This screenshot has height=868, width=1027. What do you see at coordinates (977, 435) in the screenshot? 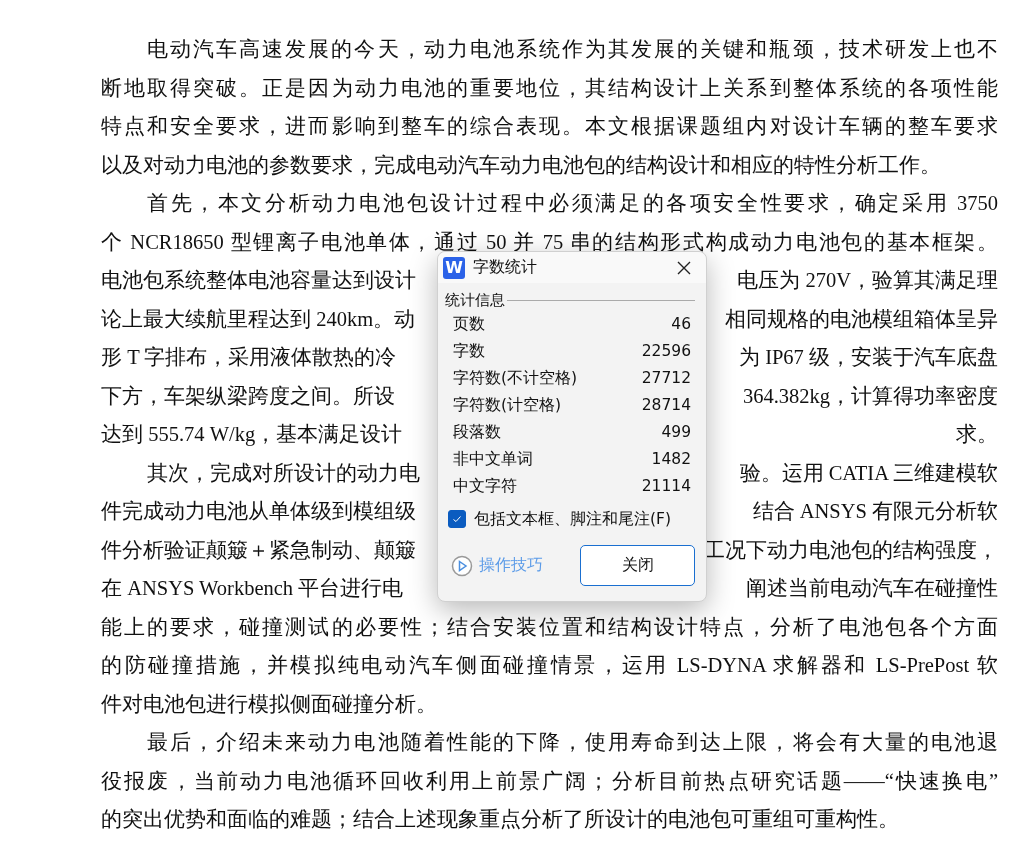
I see `text-line: 求。` at bounding box center [977, 435].